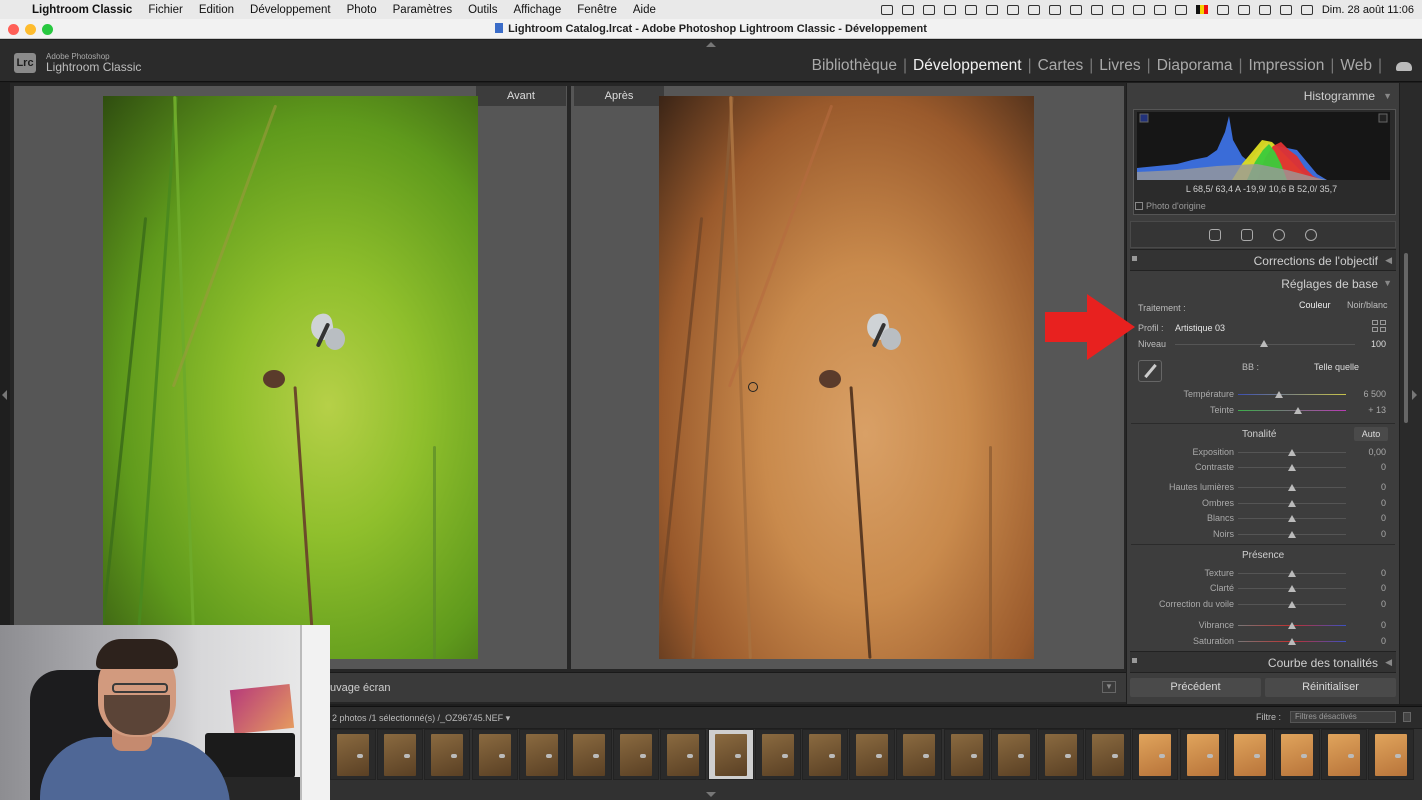  Describe the element at coordinates (854, 66) in the screenshot. I see `module-bibliotheque: Bibliothèque` at that location.